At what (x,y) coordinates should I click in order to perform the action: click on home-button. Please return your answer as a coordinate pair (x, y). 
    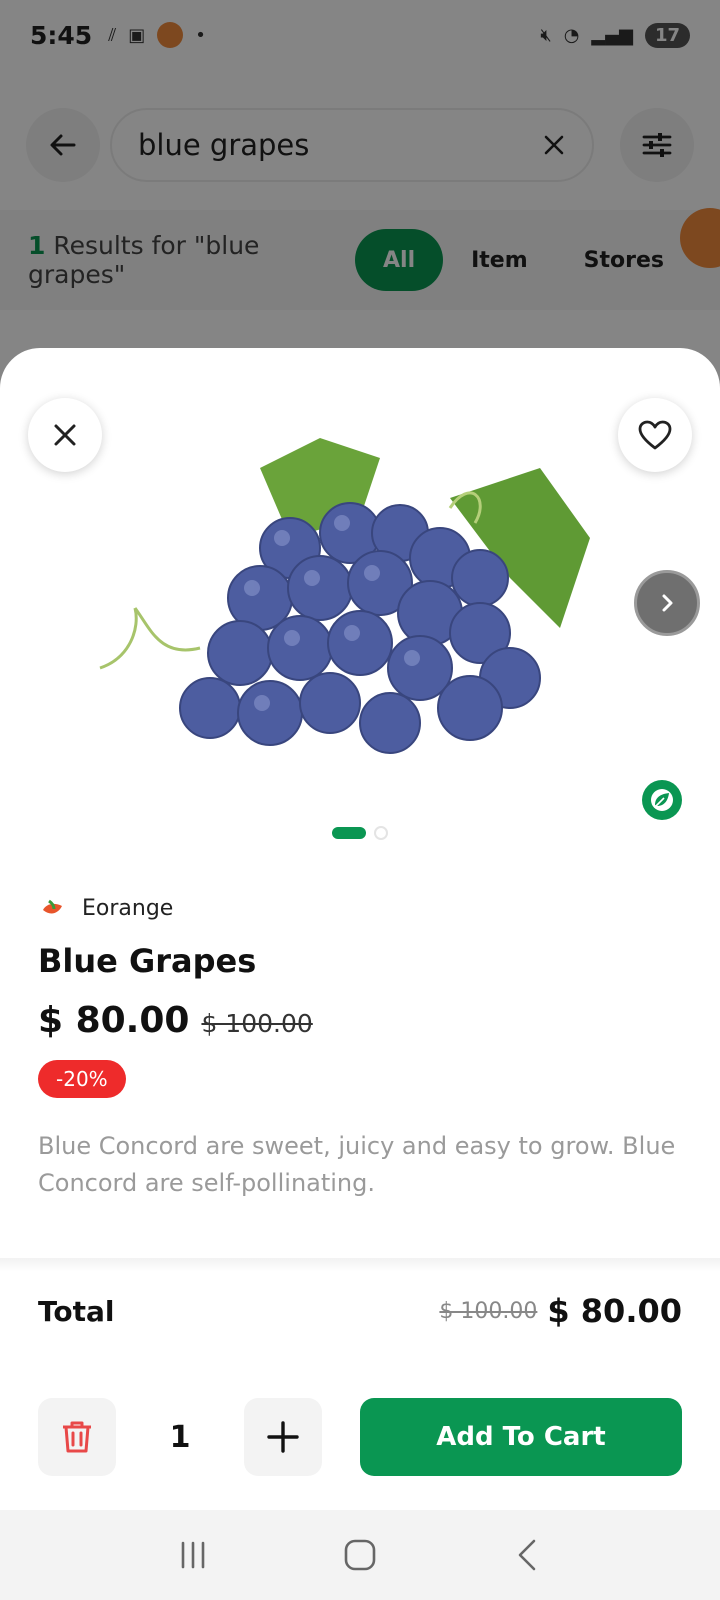
    Looking at the image, I should click on (360, 1555).